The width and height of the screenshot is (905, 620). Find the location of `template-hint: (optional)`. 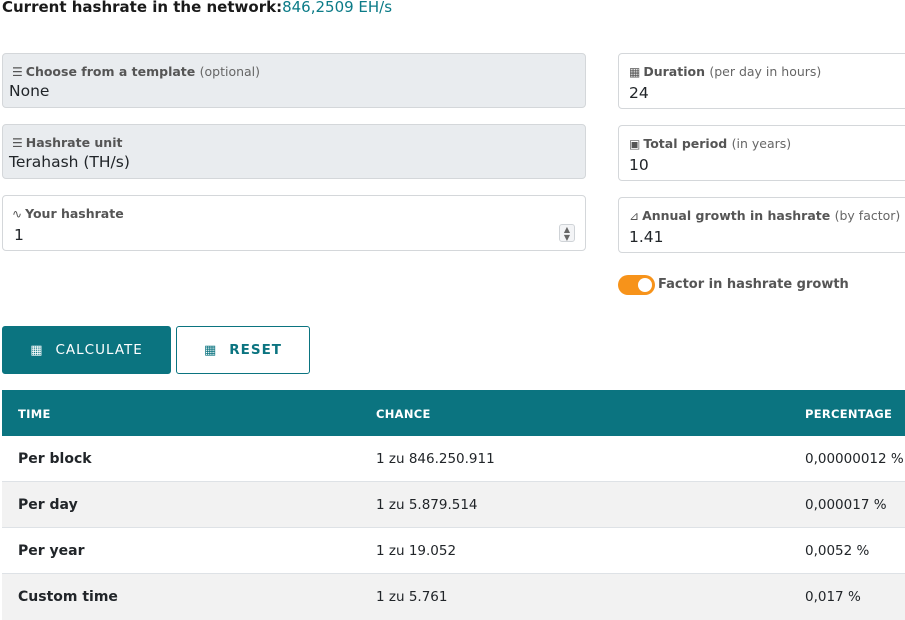

template-hint: (optional) is located at coordinates (230, 71).